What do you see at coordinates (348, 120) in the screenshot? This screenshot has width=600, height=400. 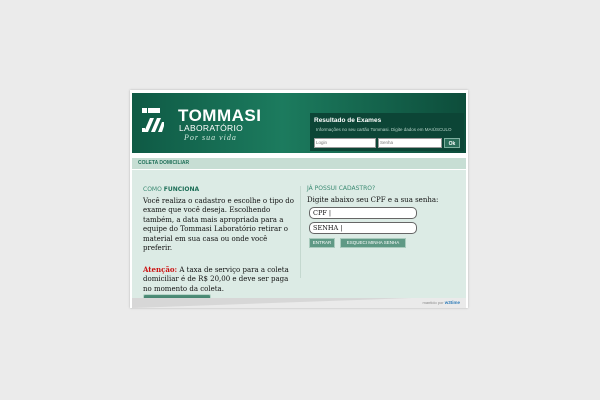 I see `exam-results-title: Resultado de Exames` at bounding box center [348, 120].